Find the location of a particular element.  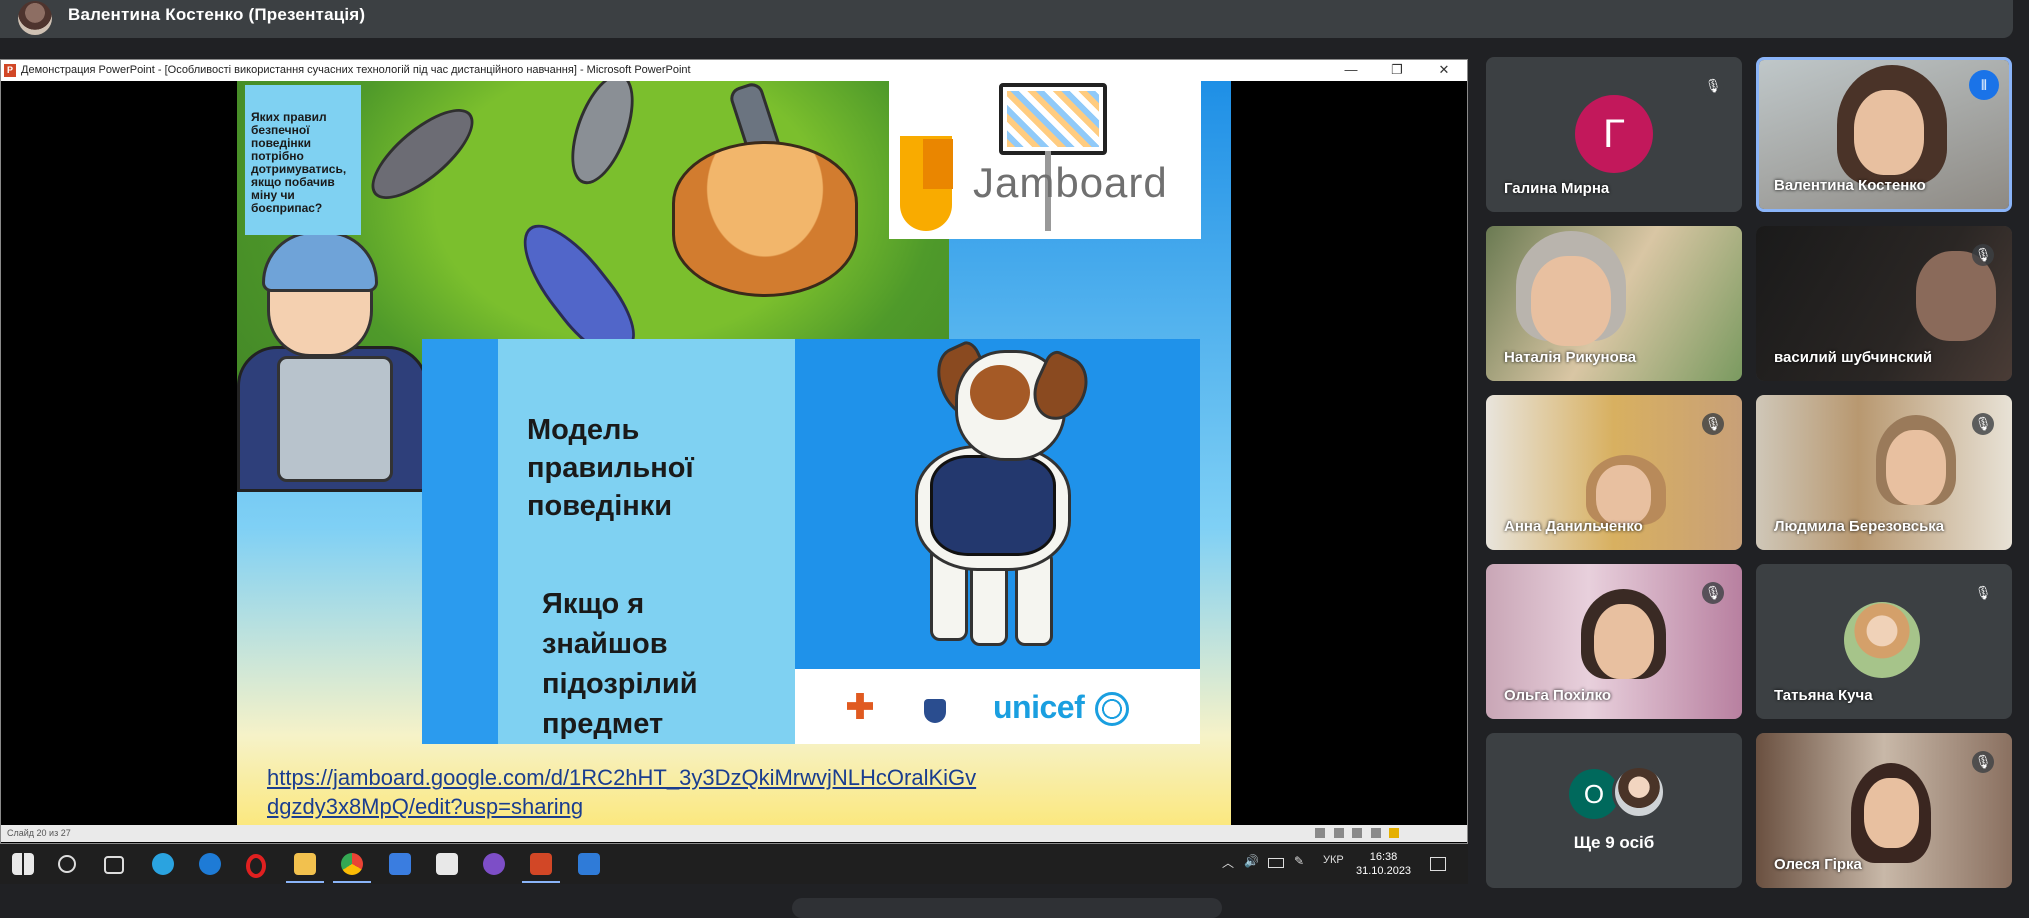

found-object-title: Якщо я знайшов підозрілий предмет is located at coordinates (620, 664).